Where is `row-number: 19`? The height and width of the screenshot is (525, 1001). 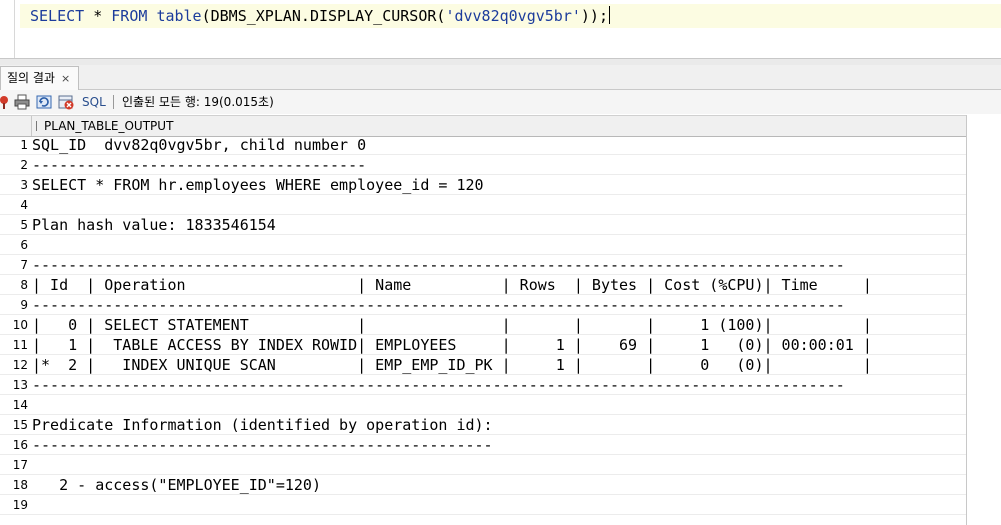
row-number: 19 is located at coordinates (20, 505).